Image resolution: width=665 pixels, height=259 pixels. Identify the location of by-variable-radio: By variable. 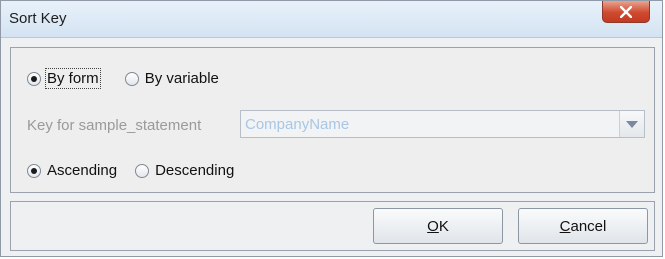
(171, 78).